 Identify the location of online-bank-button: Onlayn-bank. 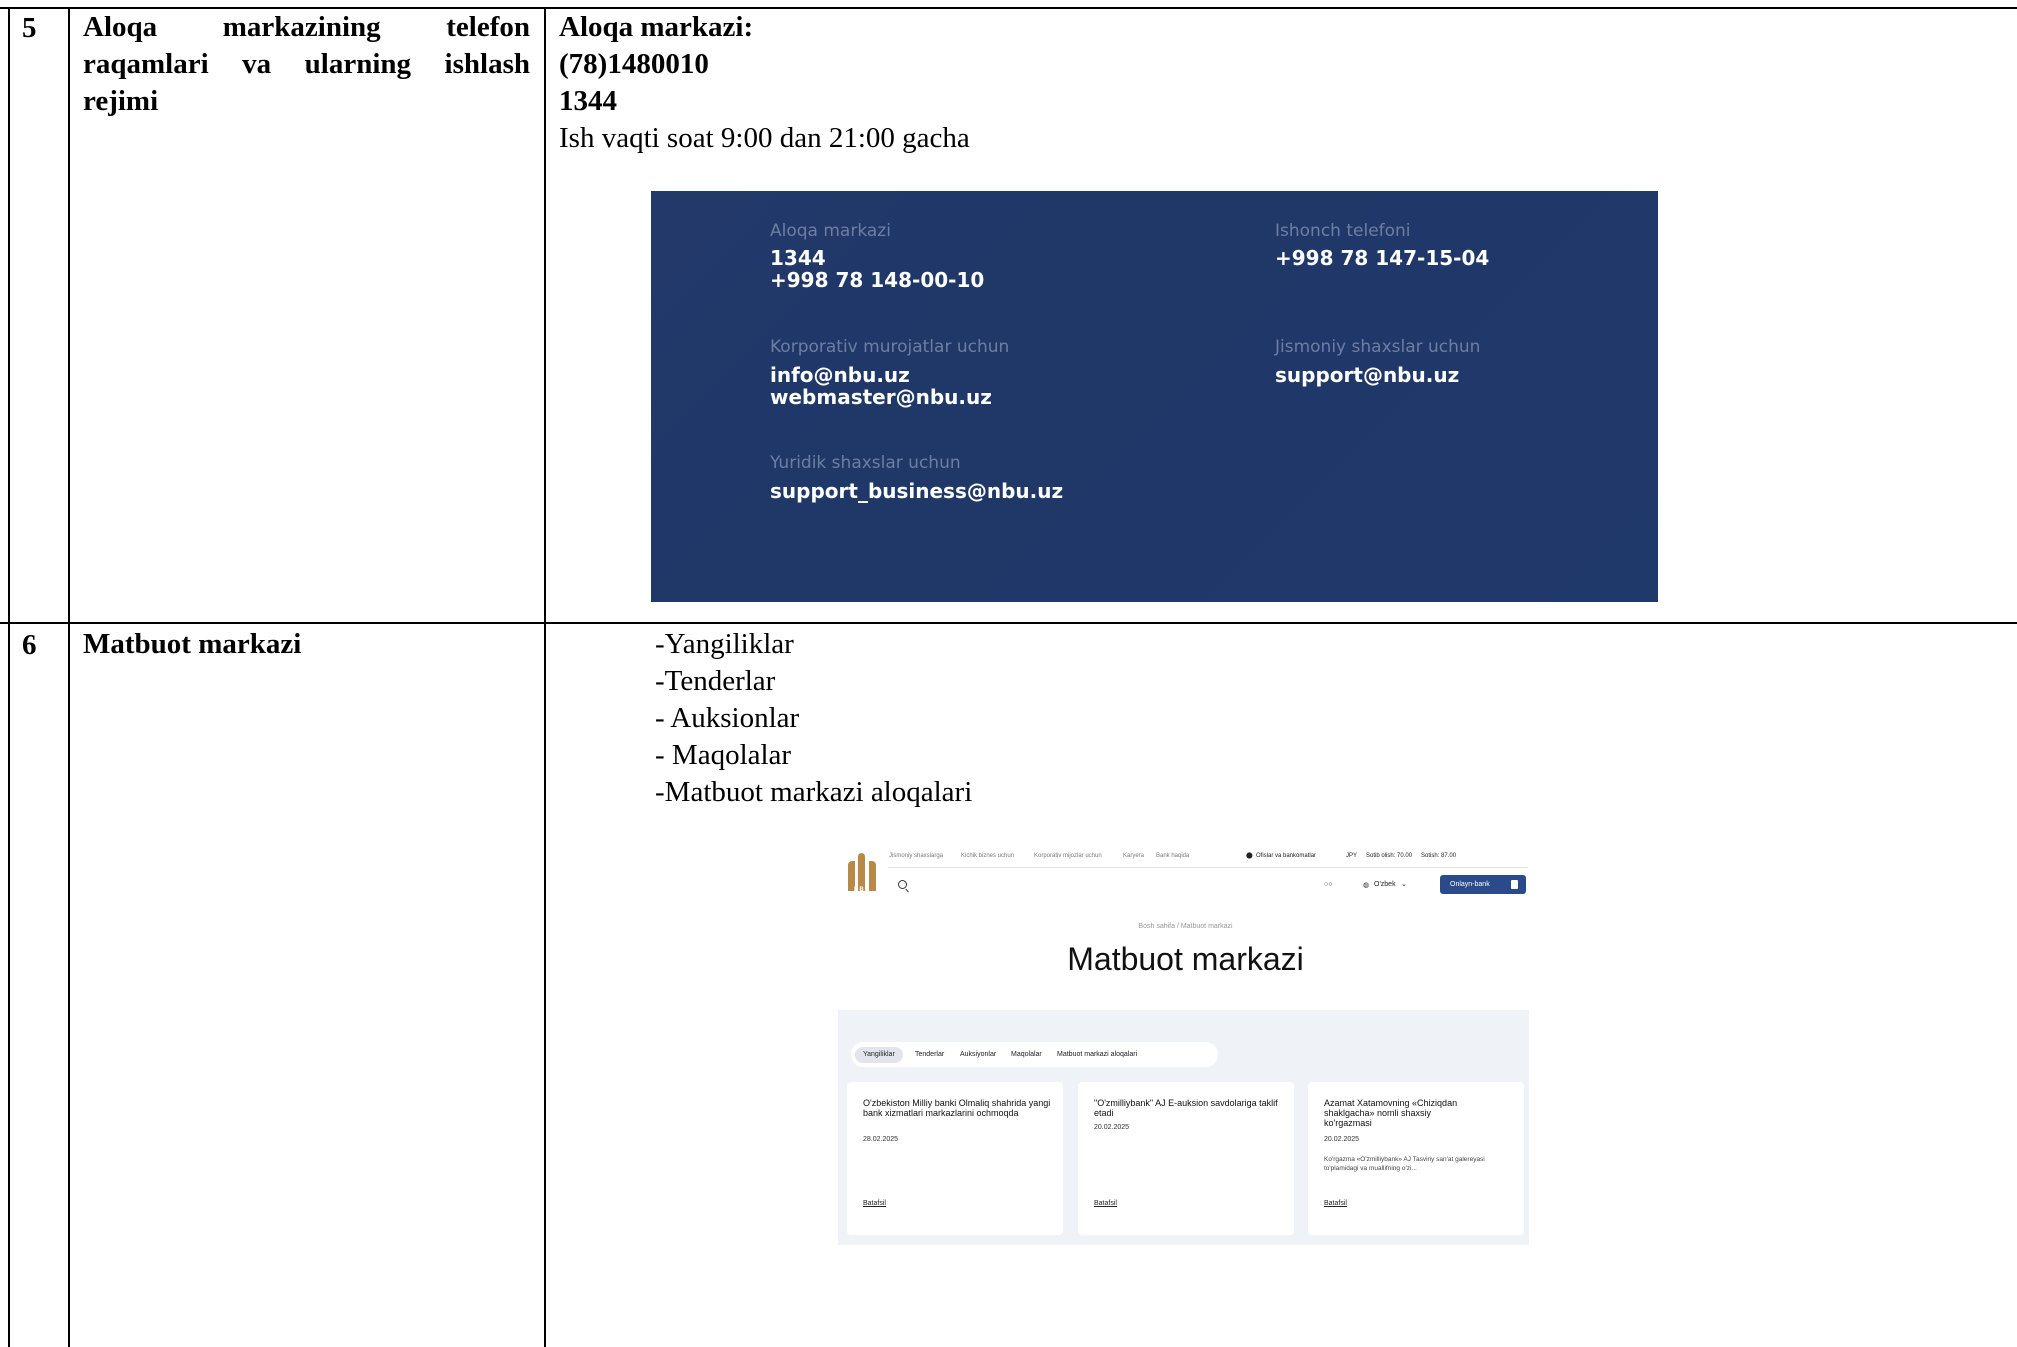
(1483, 884).